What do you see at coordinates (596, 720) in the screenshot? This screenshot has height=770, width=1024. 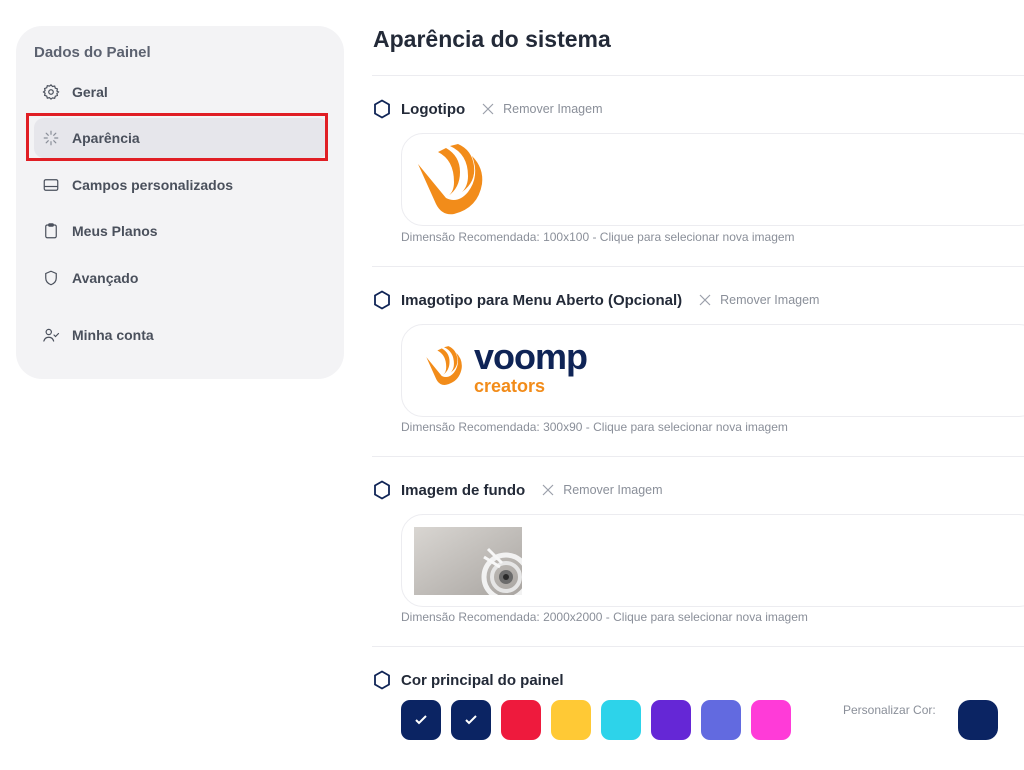 I see `color-swatches` at bounding box center [596, 720].